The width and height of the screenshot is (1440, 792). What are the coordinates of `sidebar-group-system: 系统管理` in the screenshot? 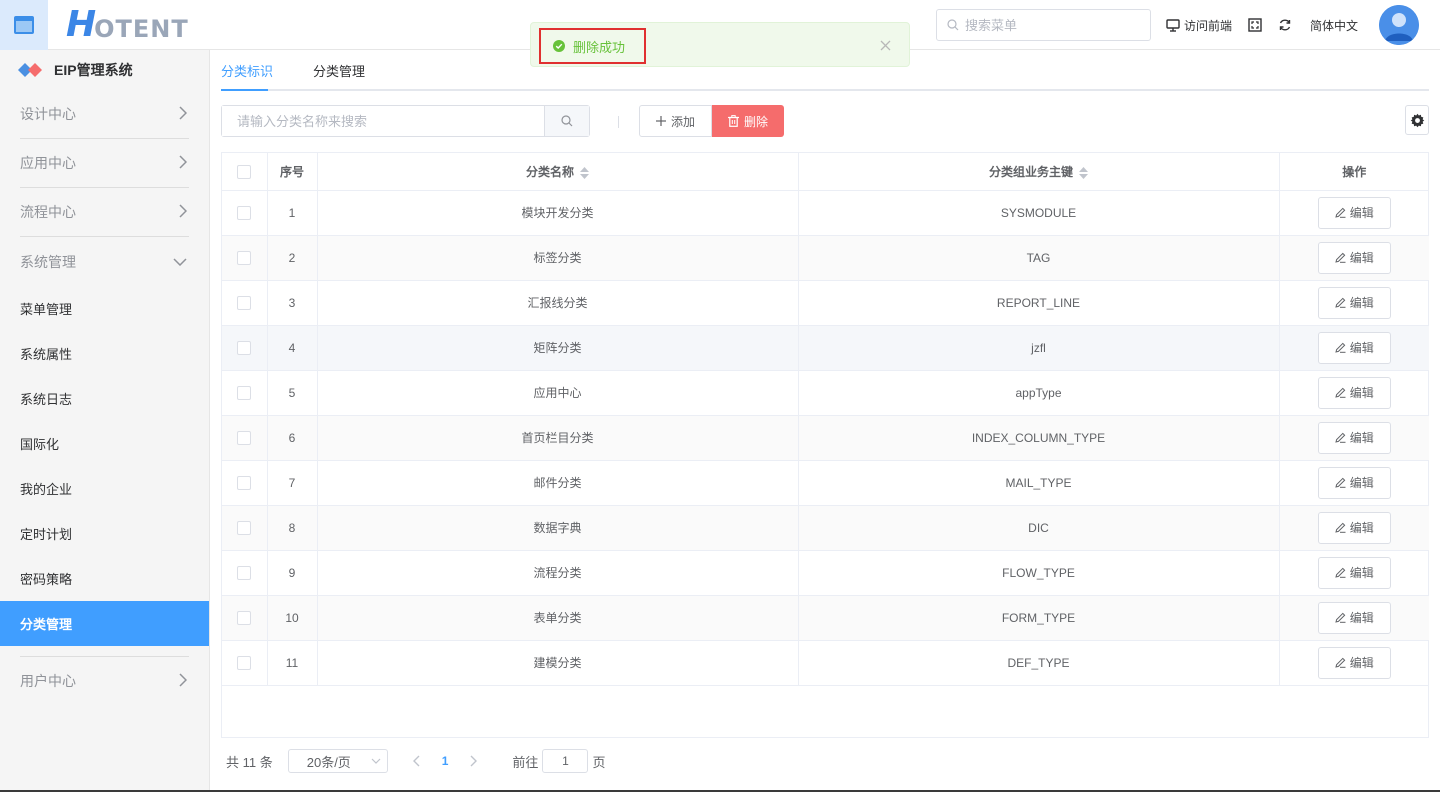 It's located at (104, 261).